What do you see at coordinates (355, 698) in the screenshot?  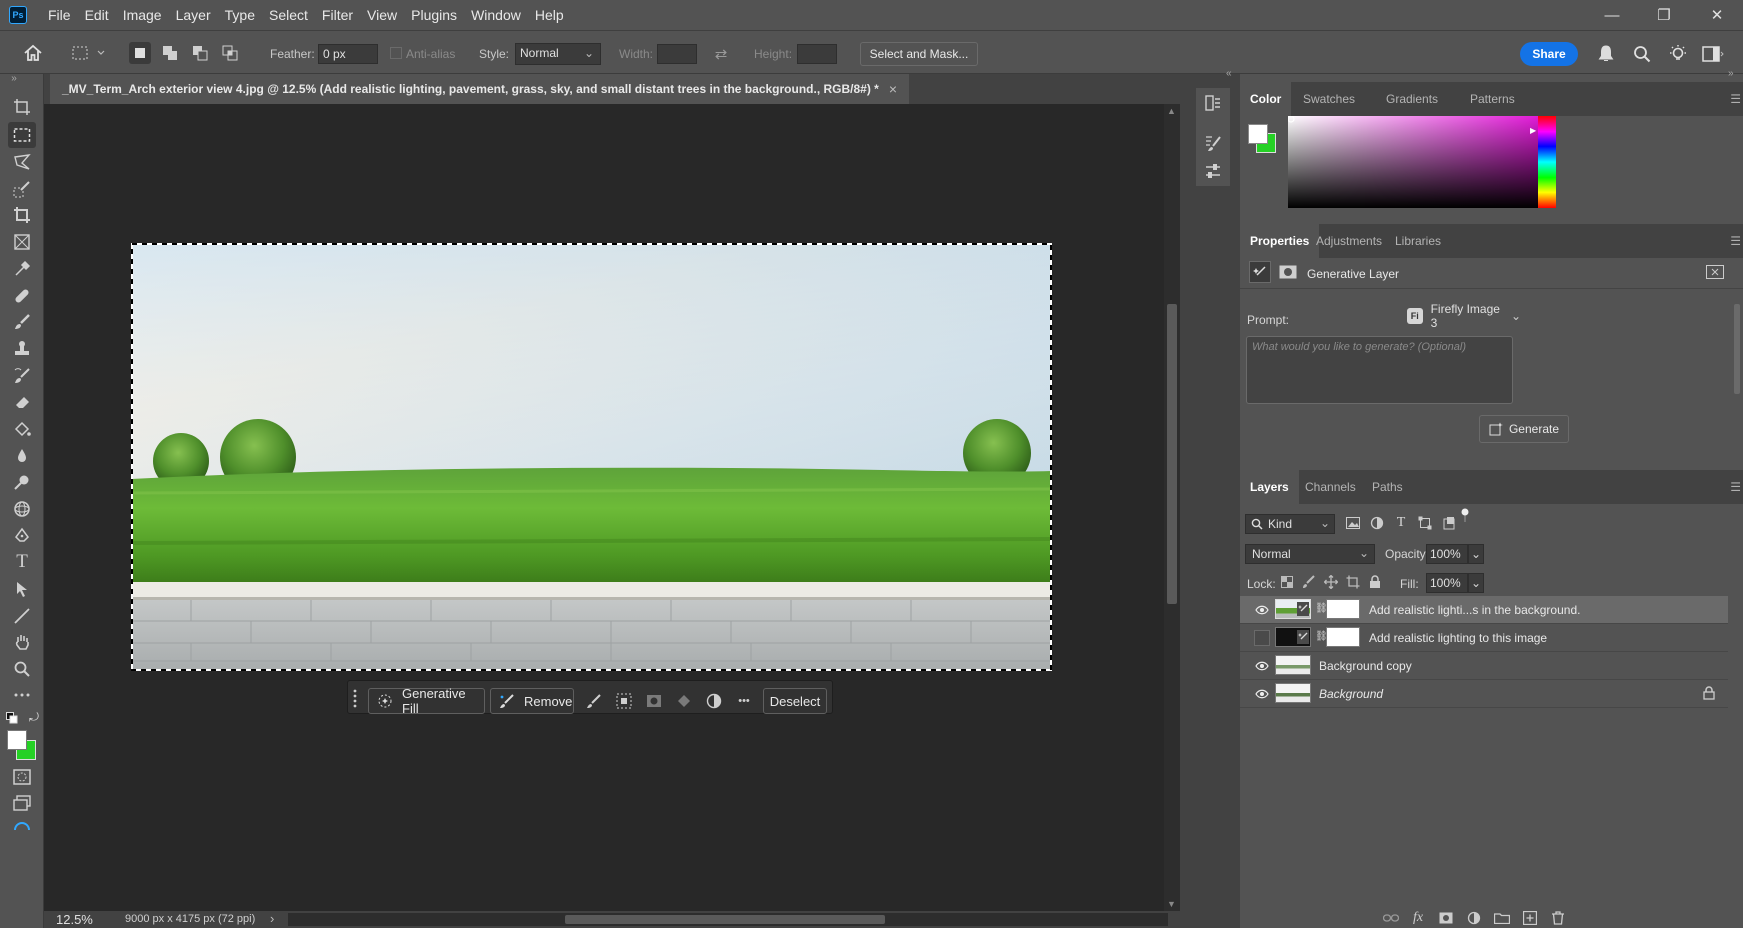 I see `drag-handle-icon` at bounding box center [355, 698].